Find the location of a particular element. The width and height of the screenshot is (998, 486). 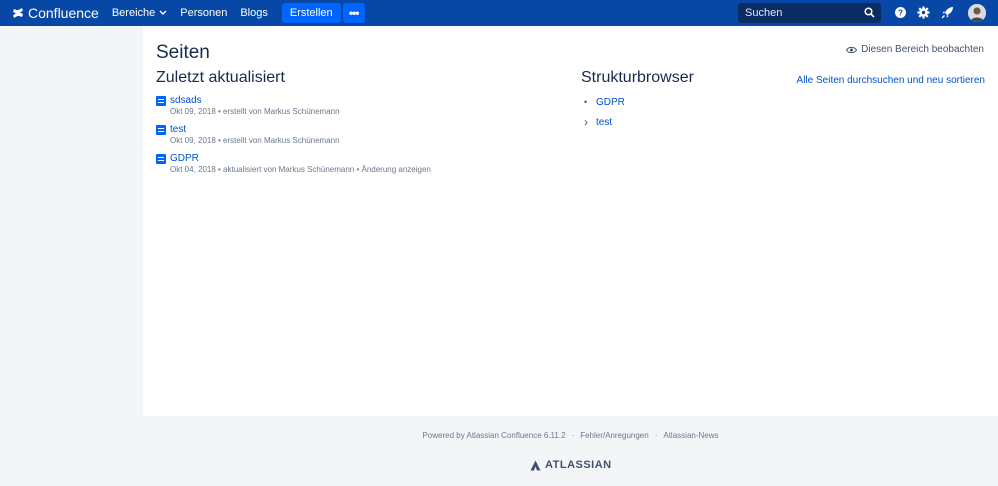

expand-chevron-icon: › is located at coordinates (590, 122).